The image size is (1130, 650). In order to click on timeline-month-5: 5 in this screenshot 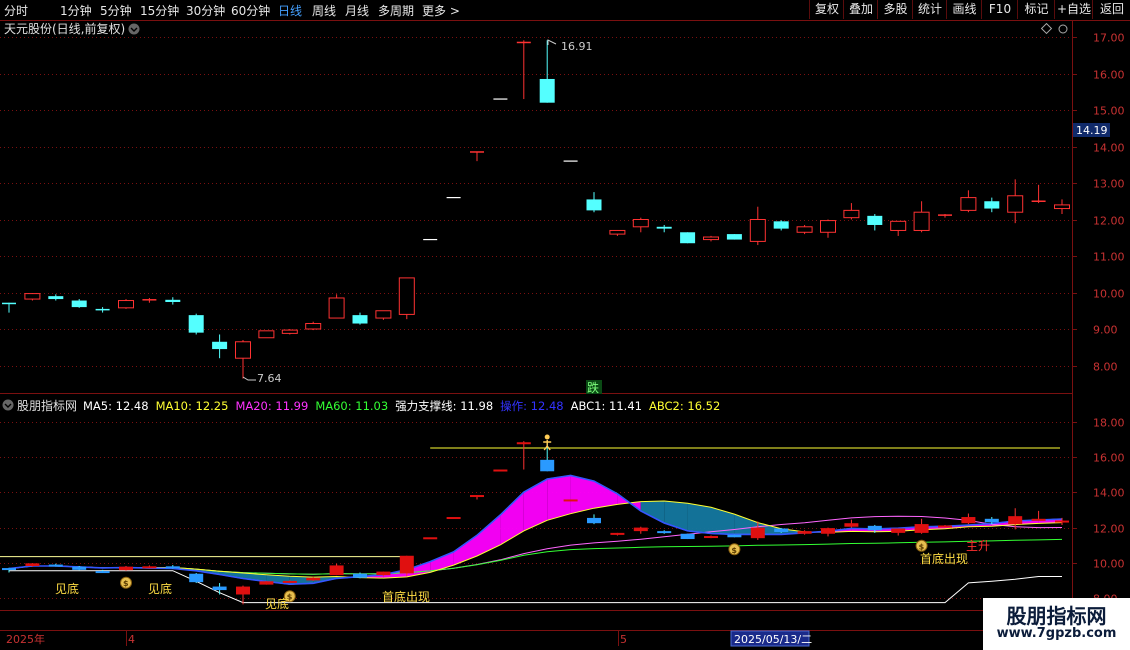, I will do `click(623, 639)`.